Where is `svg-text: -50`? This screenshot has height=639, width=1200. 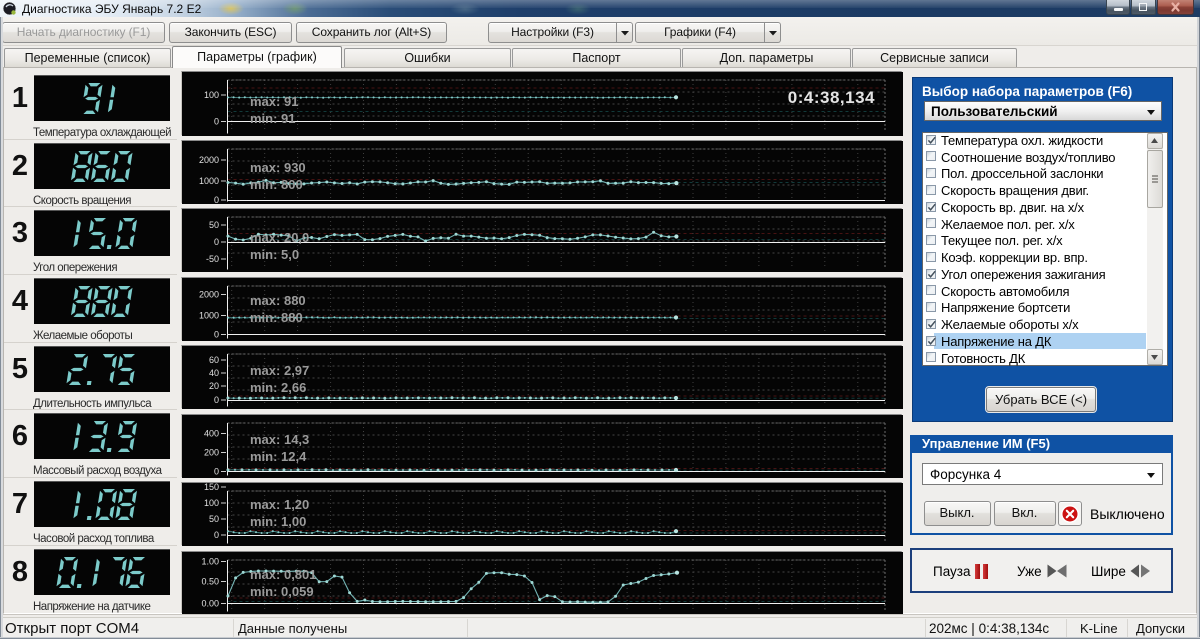 svg-text: -50 is located at coordinates (212, 259).